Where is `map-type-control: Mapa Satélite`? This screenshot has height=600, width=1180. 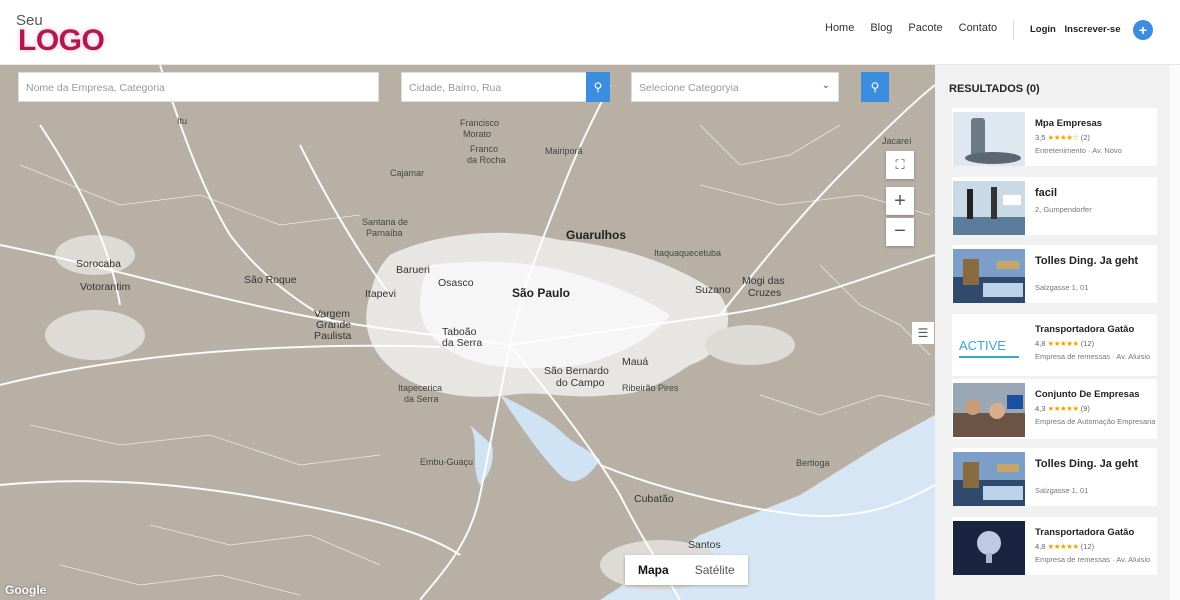
map-type-control: Mapa Satélite is located at coordinates (686, 570).